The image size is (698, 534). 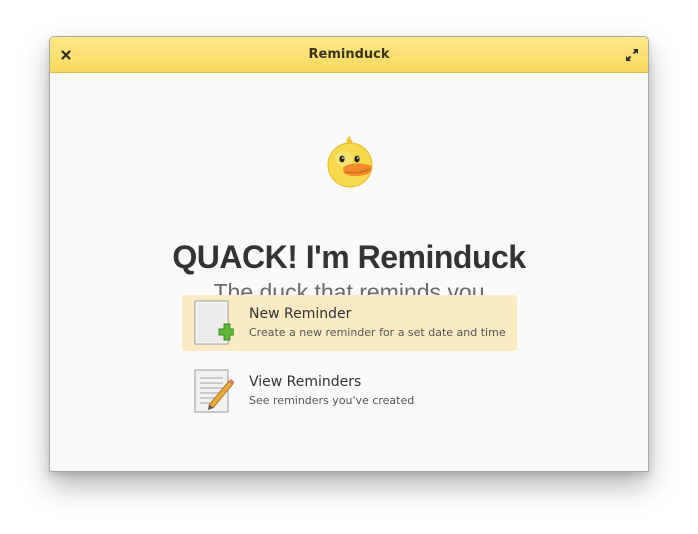 I want to click on duck-icon, so click(x=350, y=162).